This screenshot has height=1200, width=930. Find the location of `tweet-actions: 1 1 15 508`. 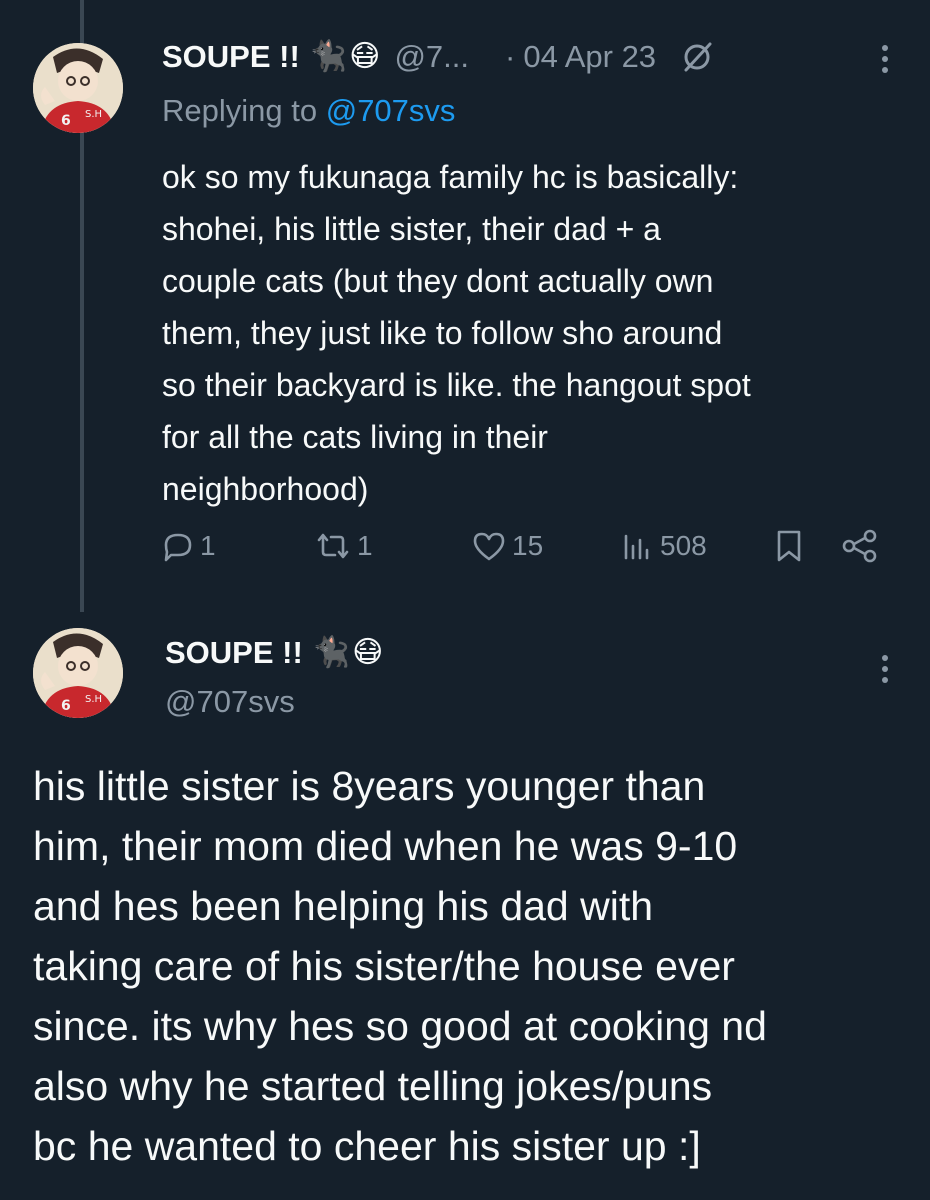

tweet-actions: 1 1 15 508 is located at coordinates (525, 550).